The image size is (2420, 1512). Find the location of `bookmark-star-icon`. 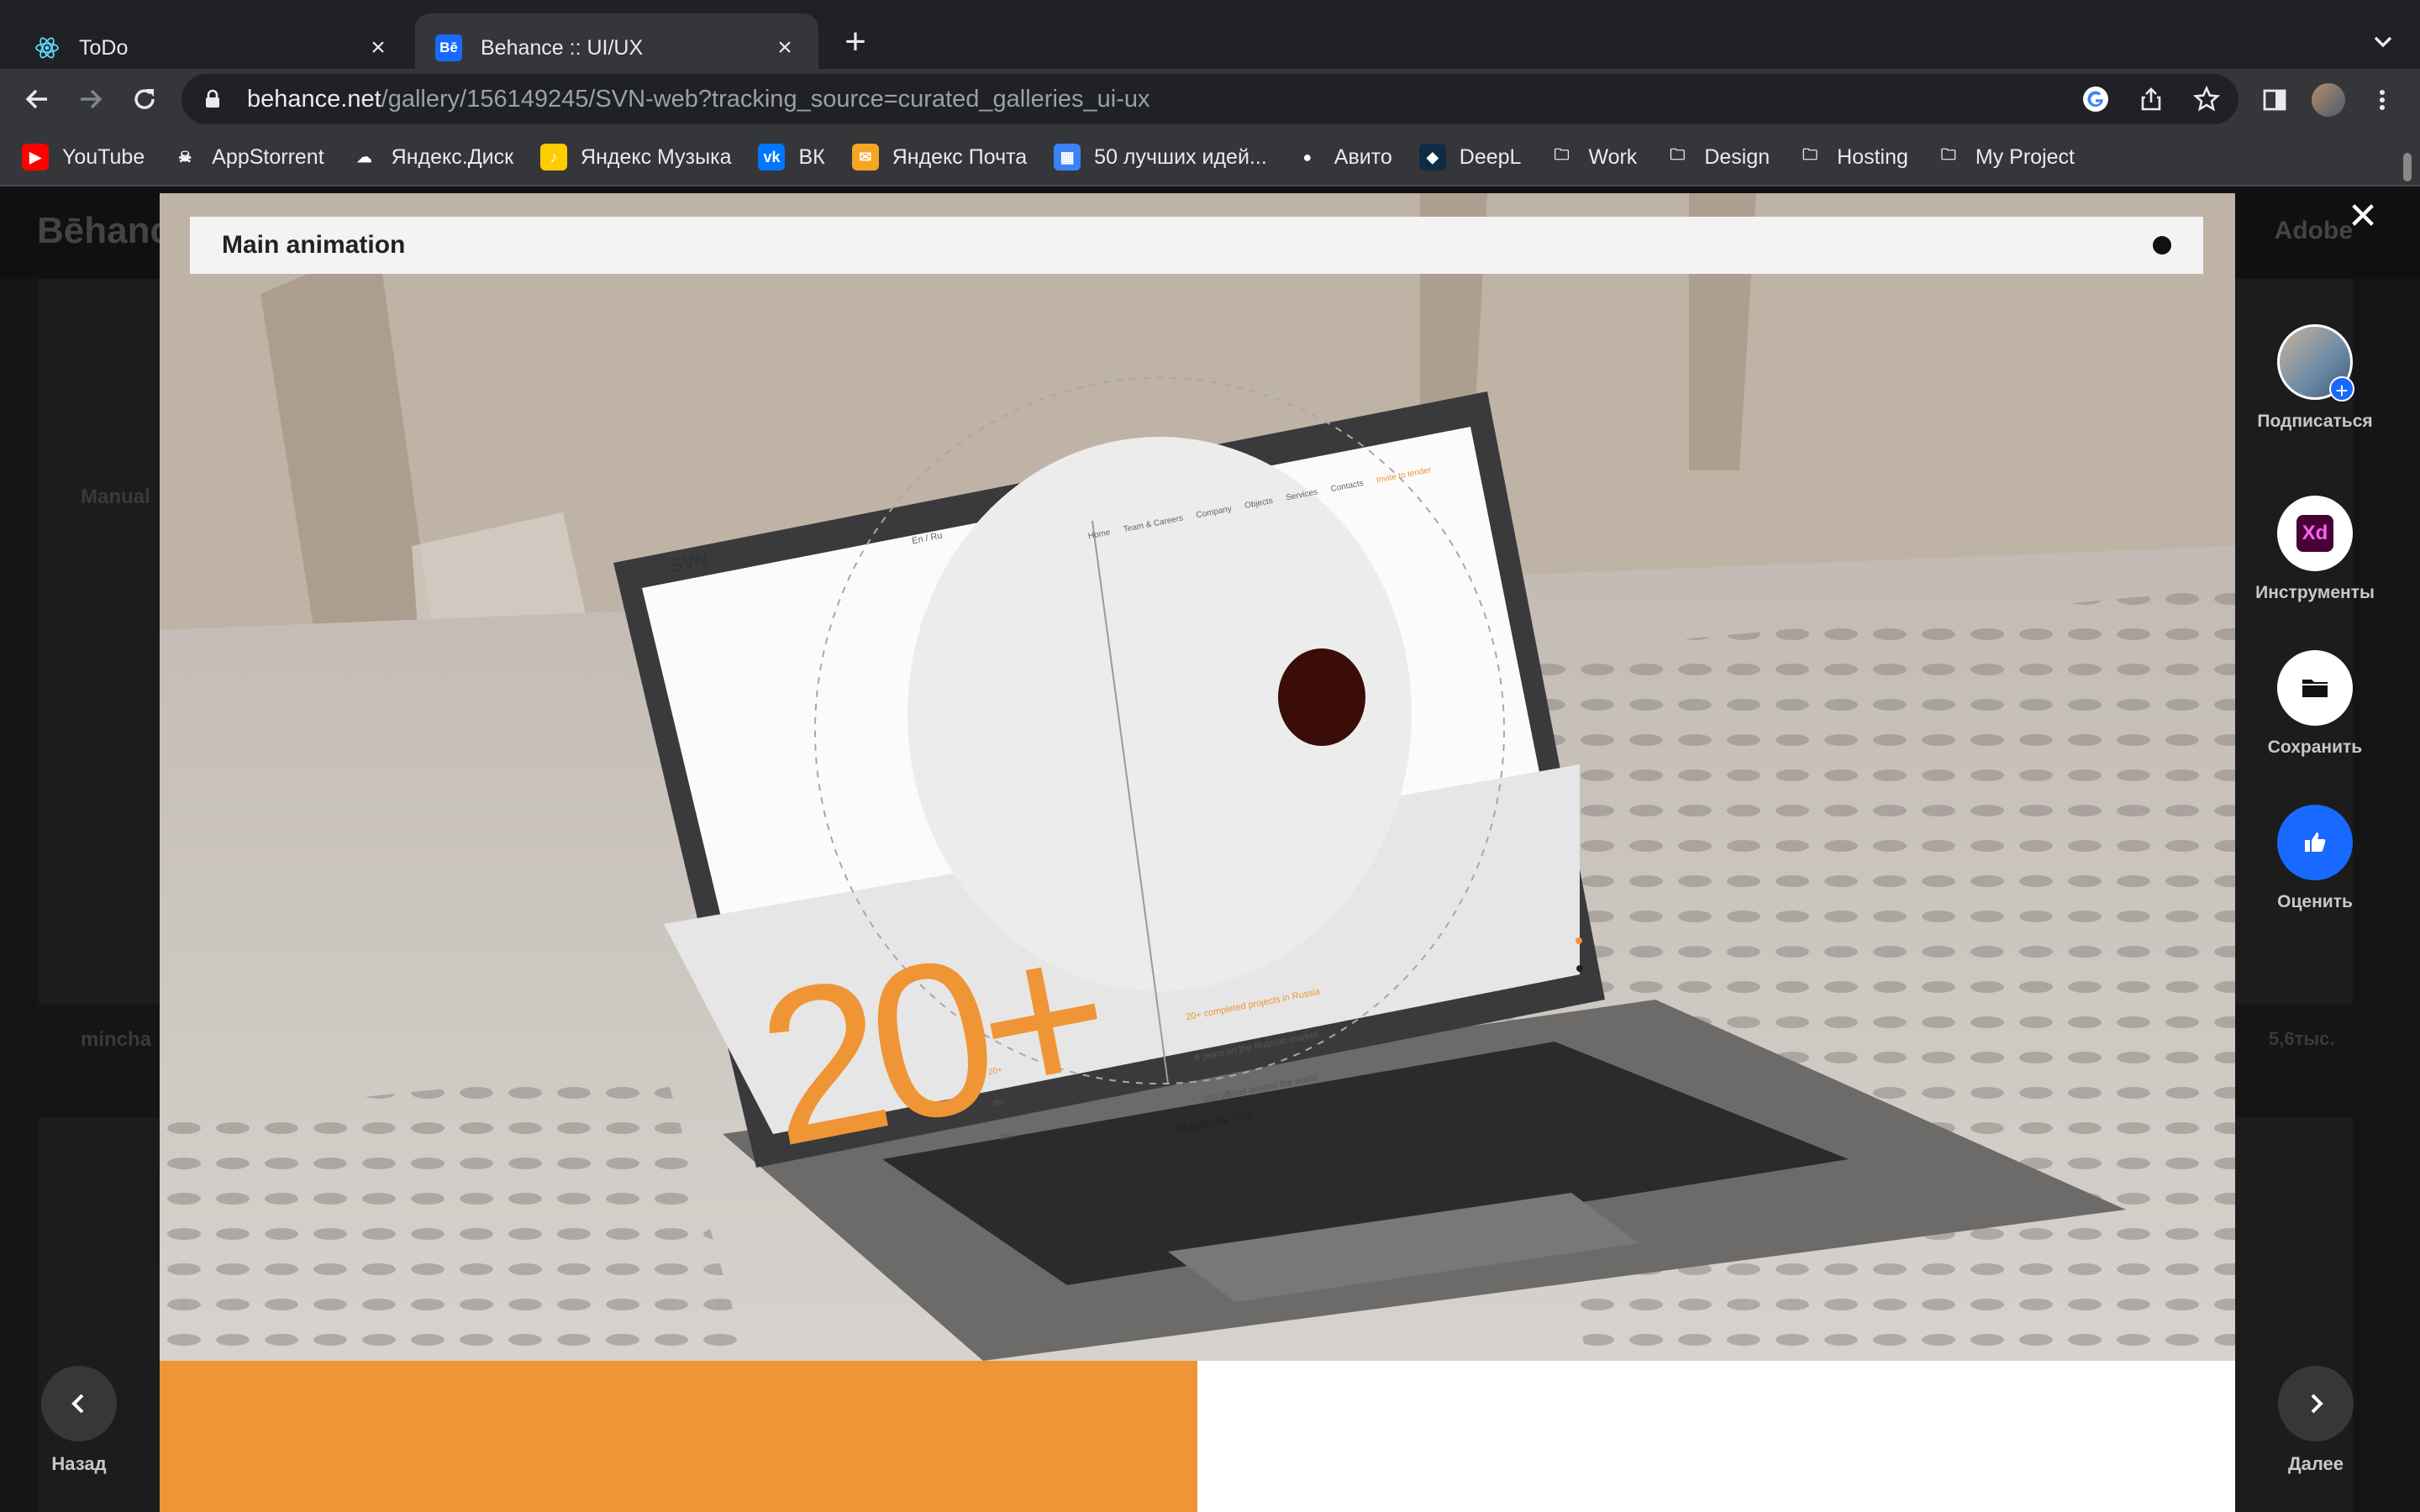

bookmark-star-icon is located at coordinates (2207, 99).